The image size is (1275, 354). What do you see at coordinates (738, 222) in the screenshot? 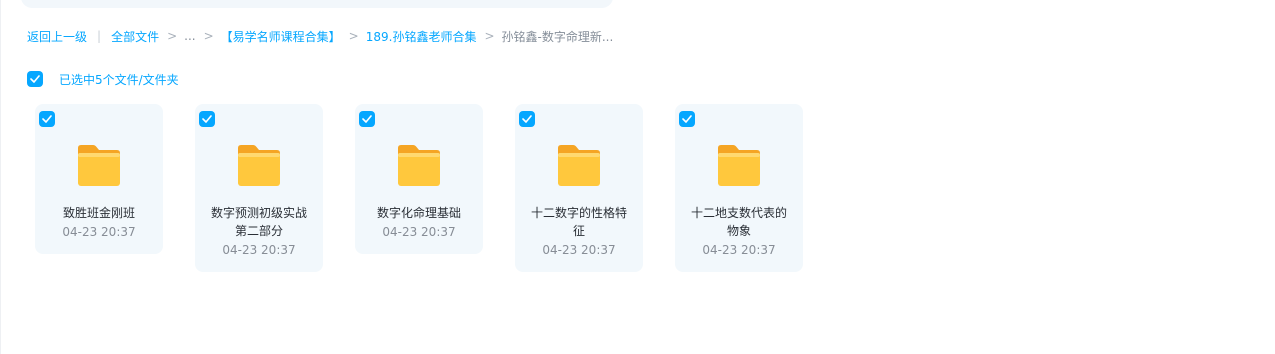
I see `file-name: 十二地支数代表的物象` at bounding box center [738, 222].